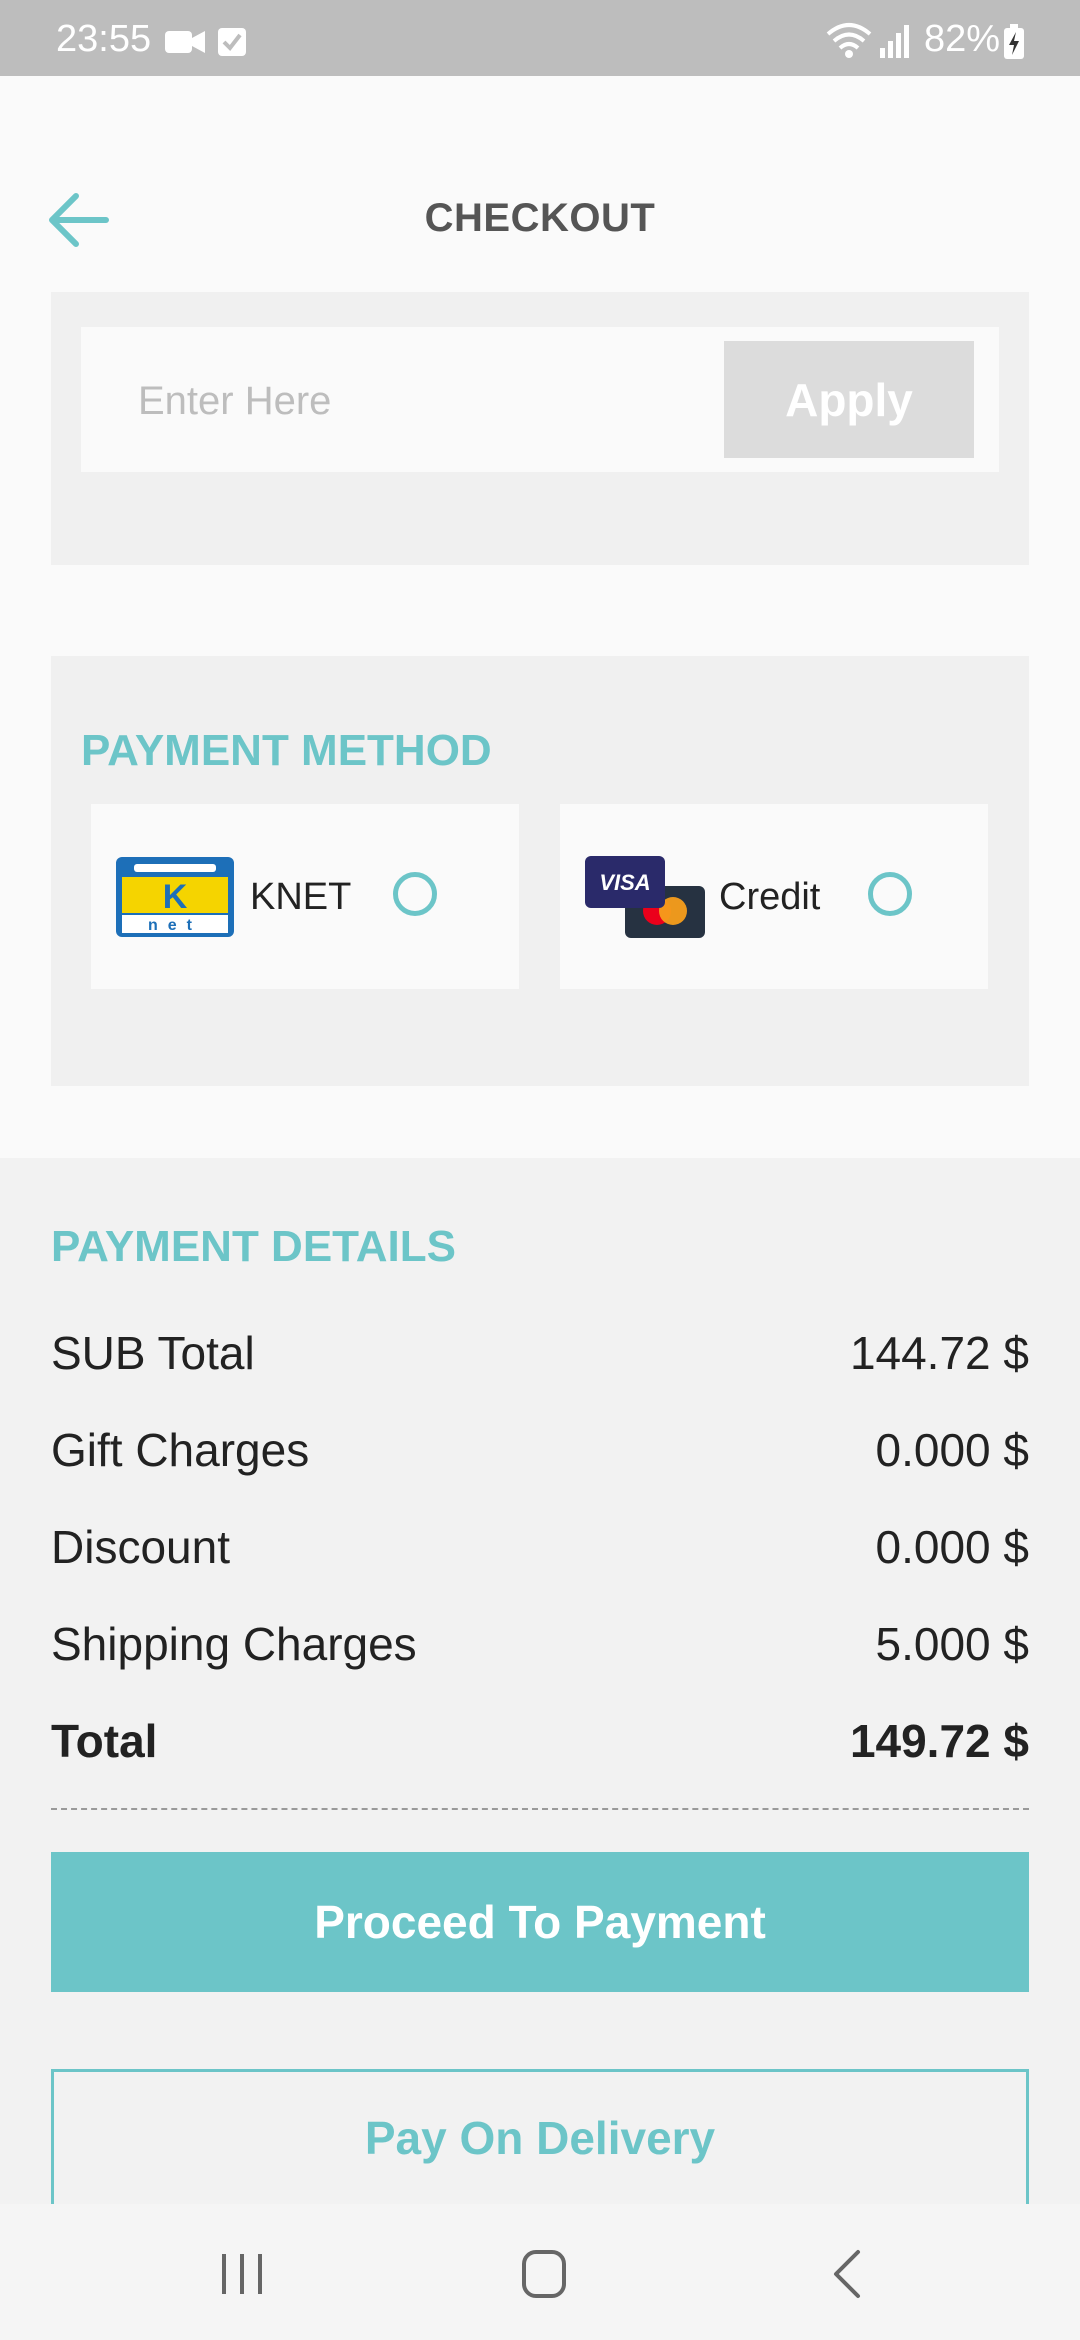 This screenshot has width=1080, height=2340. Describe the element at coordinates (242, 2274) in the screenshot. I see `recent-apps-icon` at that location.